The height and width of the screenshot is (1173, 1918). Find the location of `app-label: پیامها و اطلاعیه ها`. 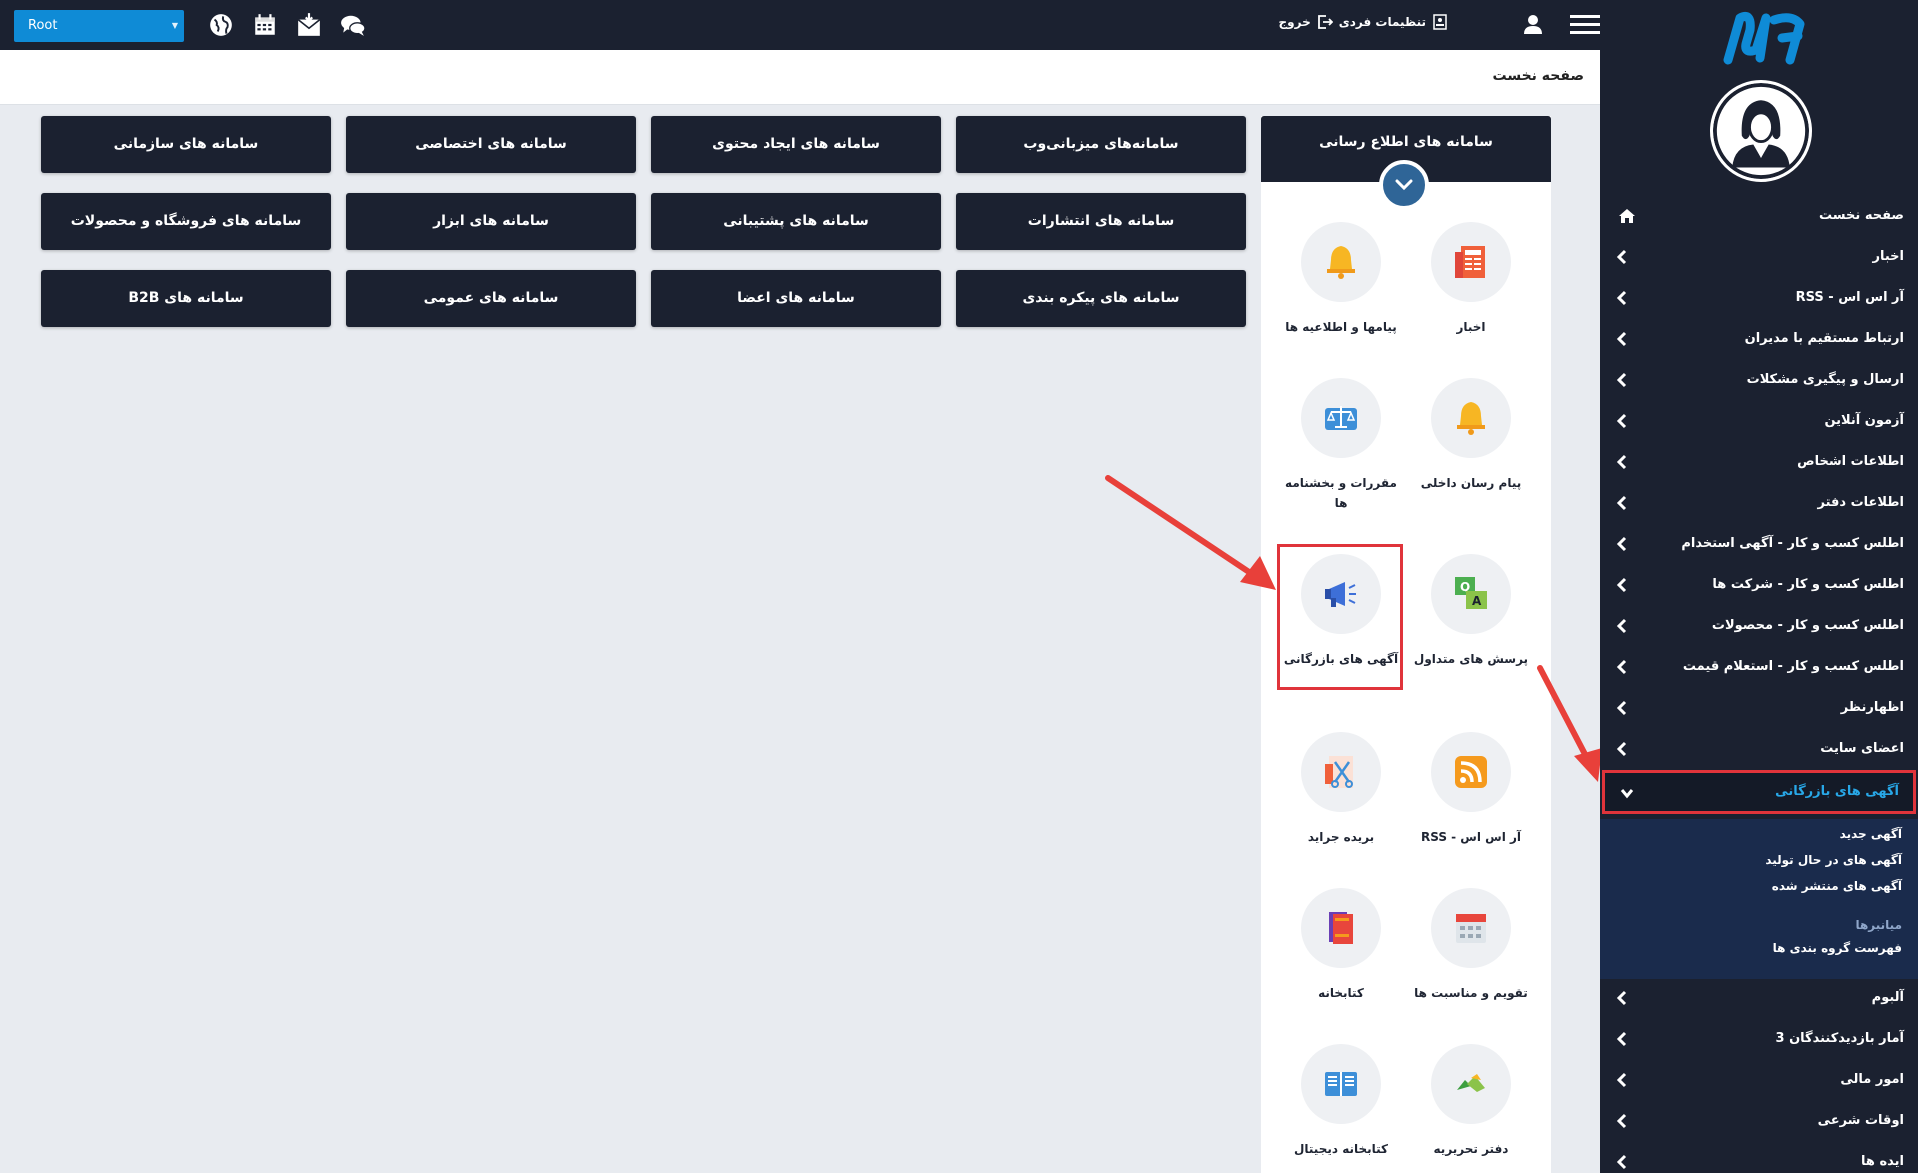

app-label: پیامها و اطلاعیه ها is located at coordinates (1341, 327).